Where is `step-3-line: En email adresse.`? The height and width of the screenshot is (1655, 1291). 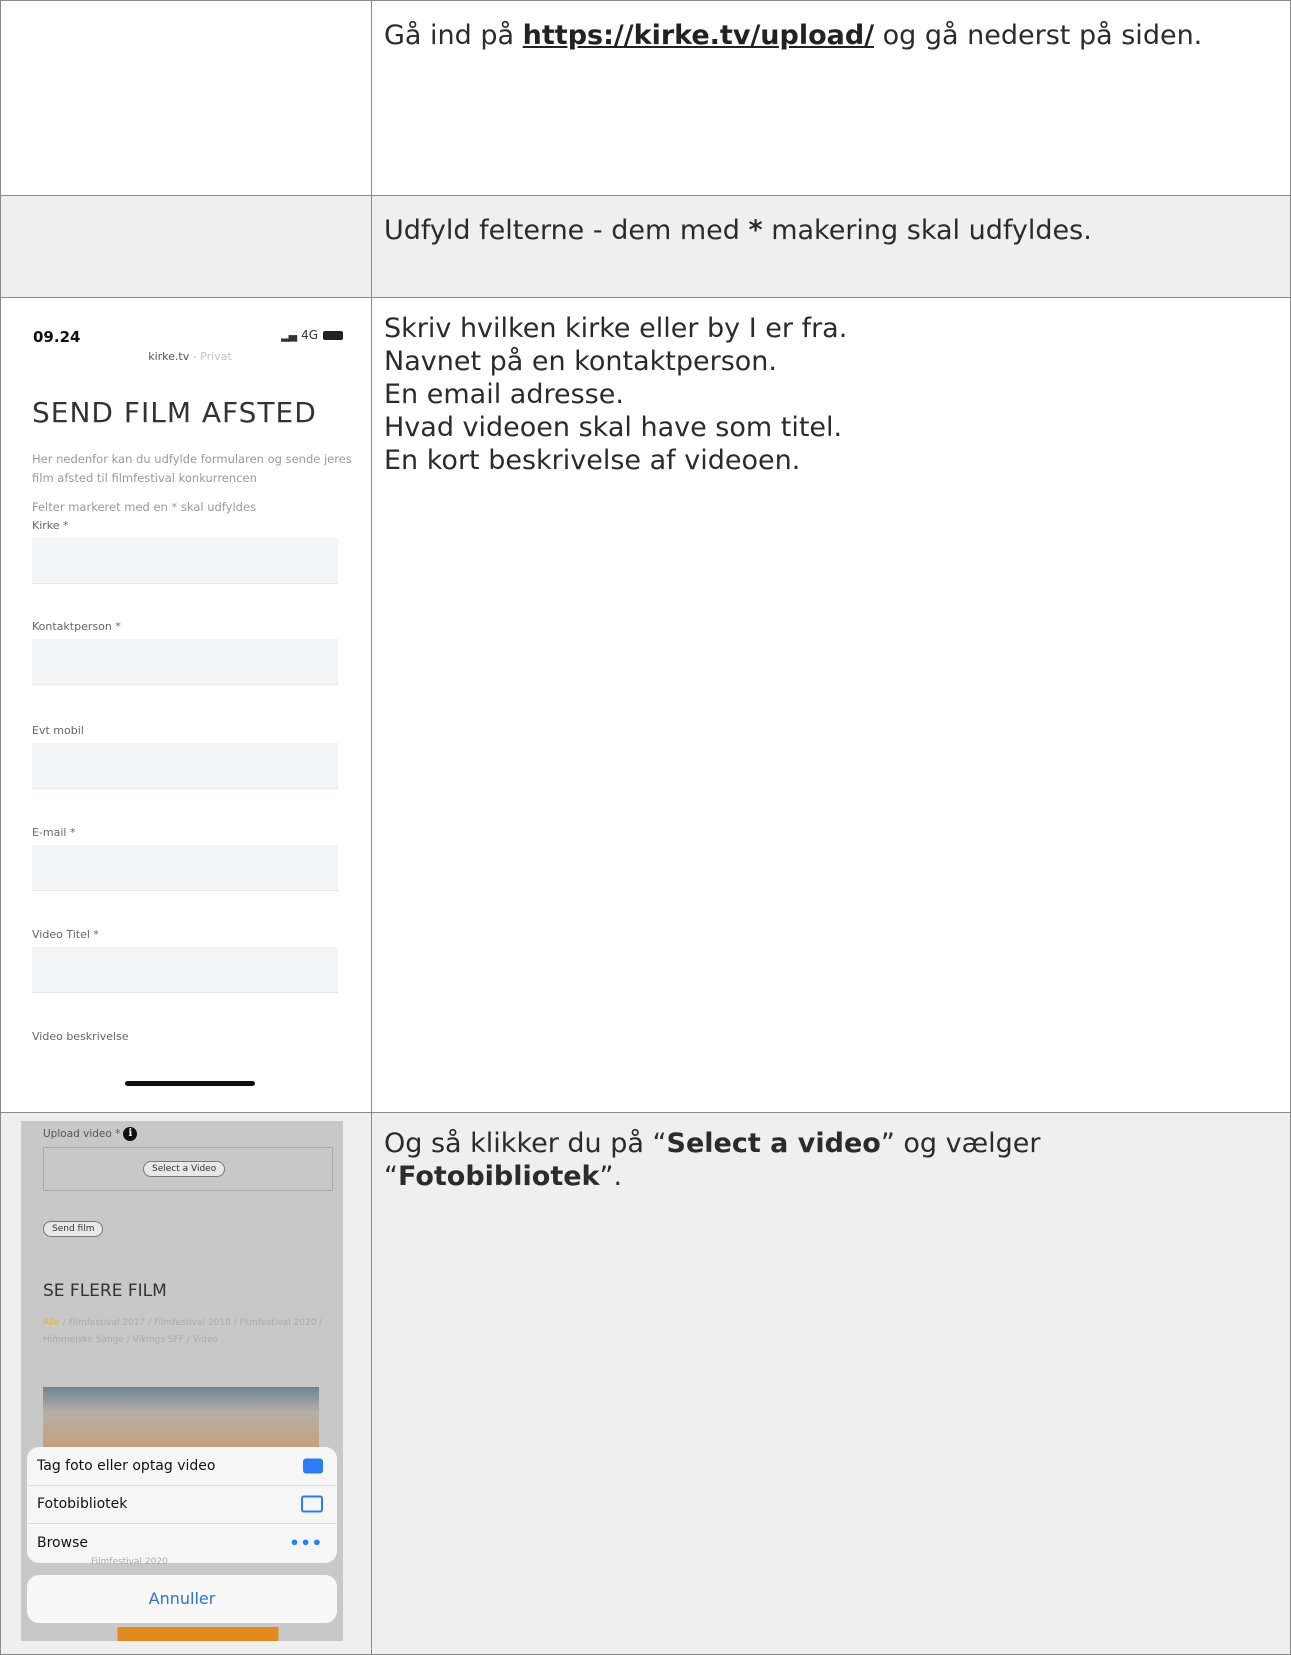 step-3-line: En email adresse. is located at coordinates (504, 394).